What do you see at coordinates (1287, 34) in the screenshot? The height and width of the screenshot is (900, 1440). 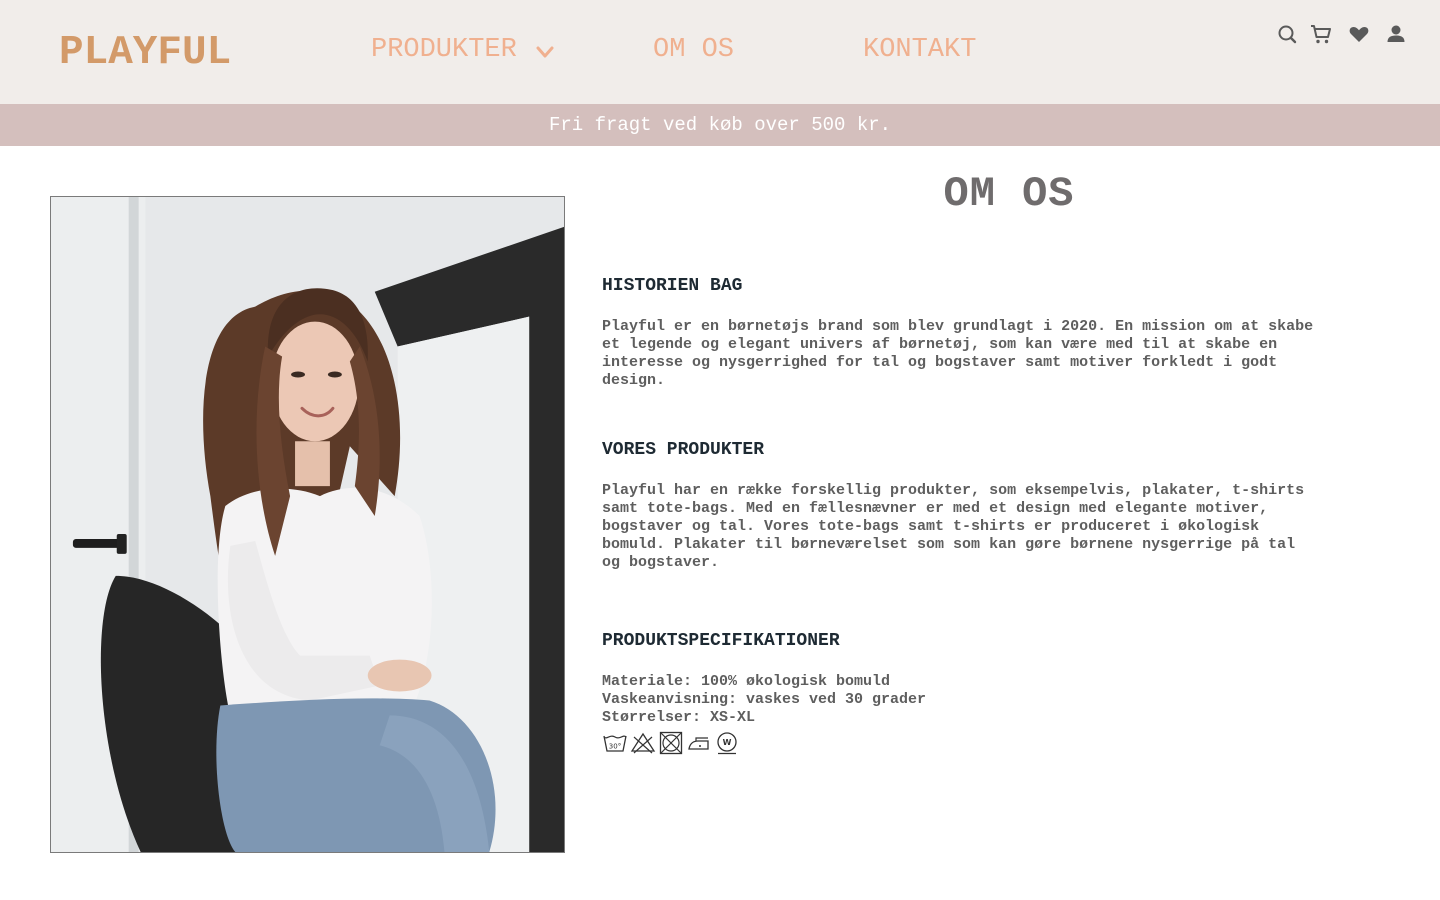 I see `search-icon` at bounding box center [1287, 34].